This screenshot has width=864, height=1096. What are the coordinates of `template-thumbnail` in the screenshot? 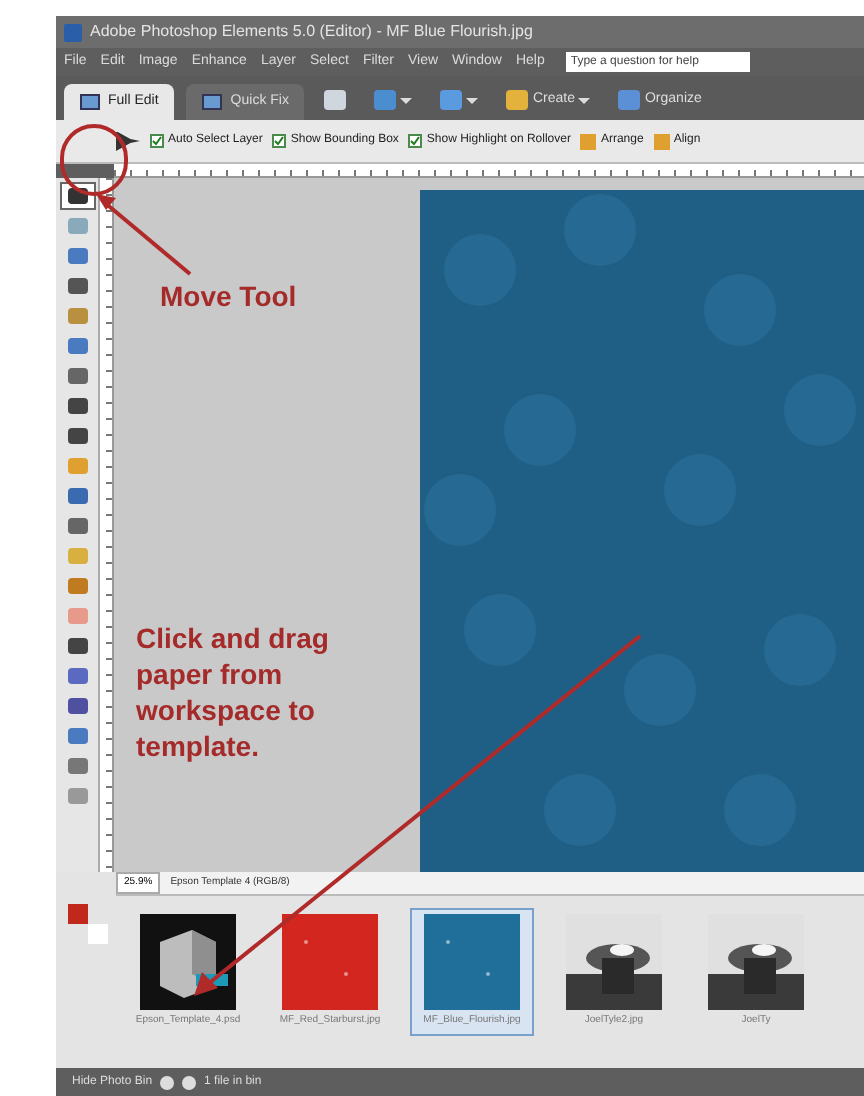 It's located at (188, 962).